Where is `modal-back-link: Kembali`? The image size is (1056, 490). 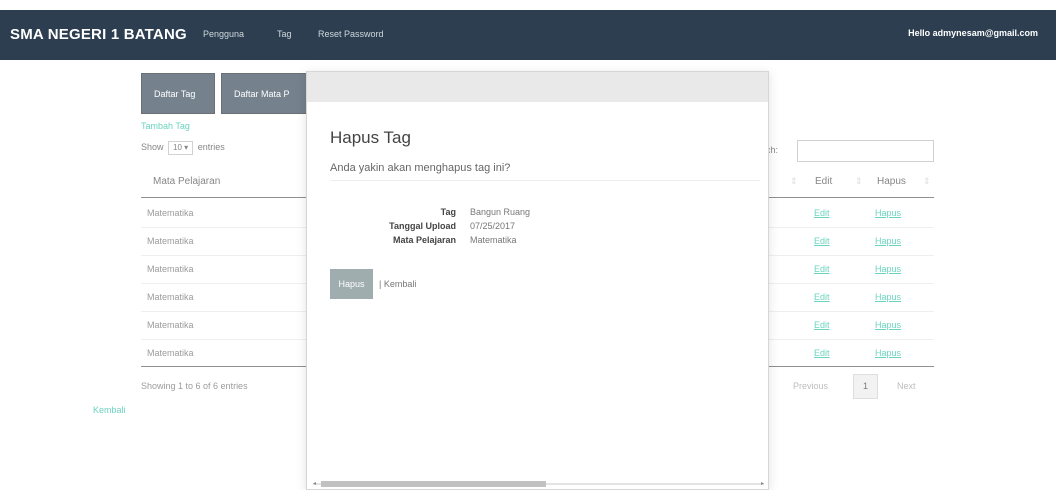 modal-back-link: Kembali is located at coordinates (400, 284).